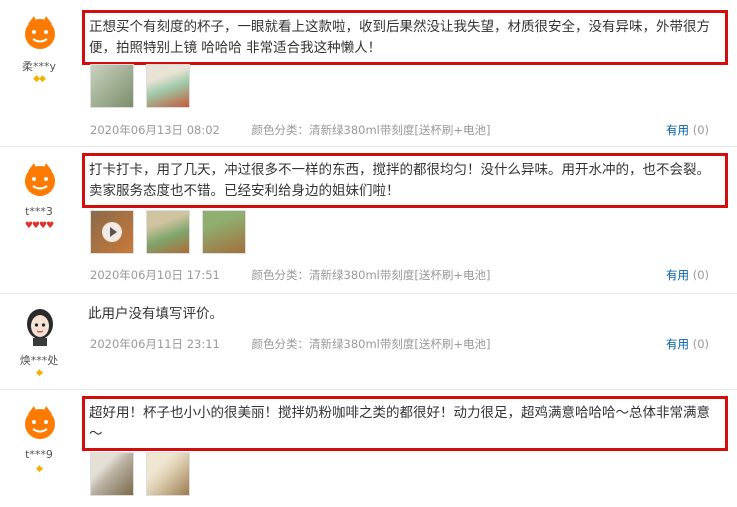 The image size is (737, 507). Describe the element at coordinates (39, 454) in the screenshot. I see `reviewer-name: t***9` at that location.